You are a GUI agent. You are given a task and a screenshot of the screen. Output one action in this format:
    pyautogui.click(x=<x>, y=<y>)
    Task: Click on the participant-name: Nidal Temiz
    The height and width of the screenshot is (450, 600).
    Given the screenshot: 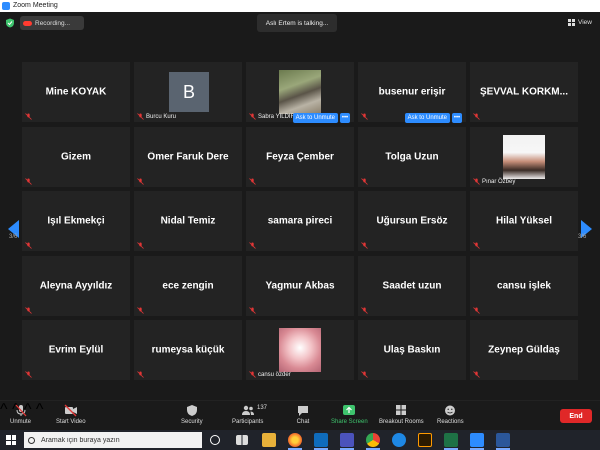 What is the action you would take?
    pyautogui.click(x=188, y=221)
    